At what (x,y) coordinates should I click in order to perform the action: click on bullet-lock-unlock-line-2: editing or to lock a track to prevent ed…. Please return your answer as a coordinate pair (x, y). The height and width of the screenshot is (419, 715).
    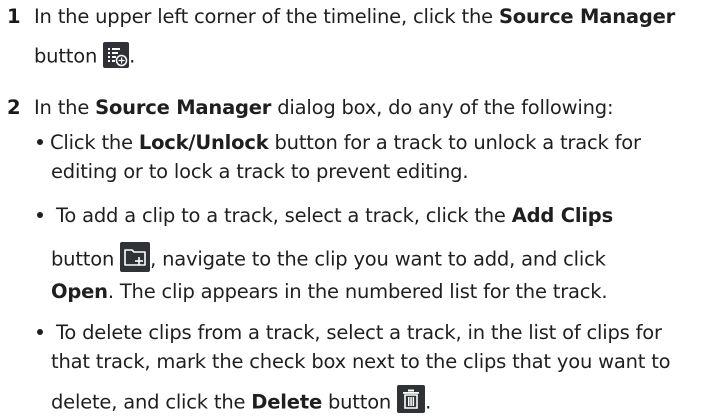
    Looking at the image, I should click on (260, 171).